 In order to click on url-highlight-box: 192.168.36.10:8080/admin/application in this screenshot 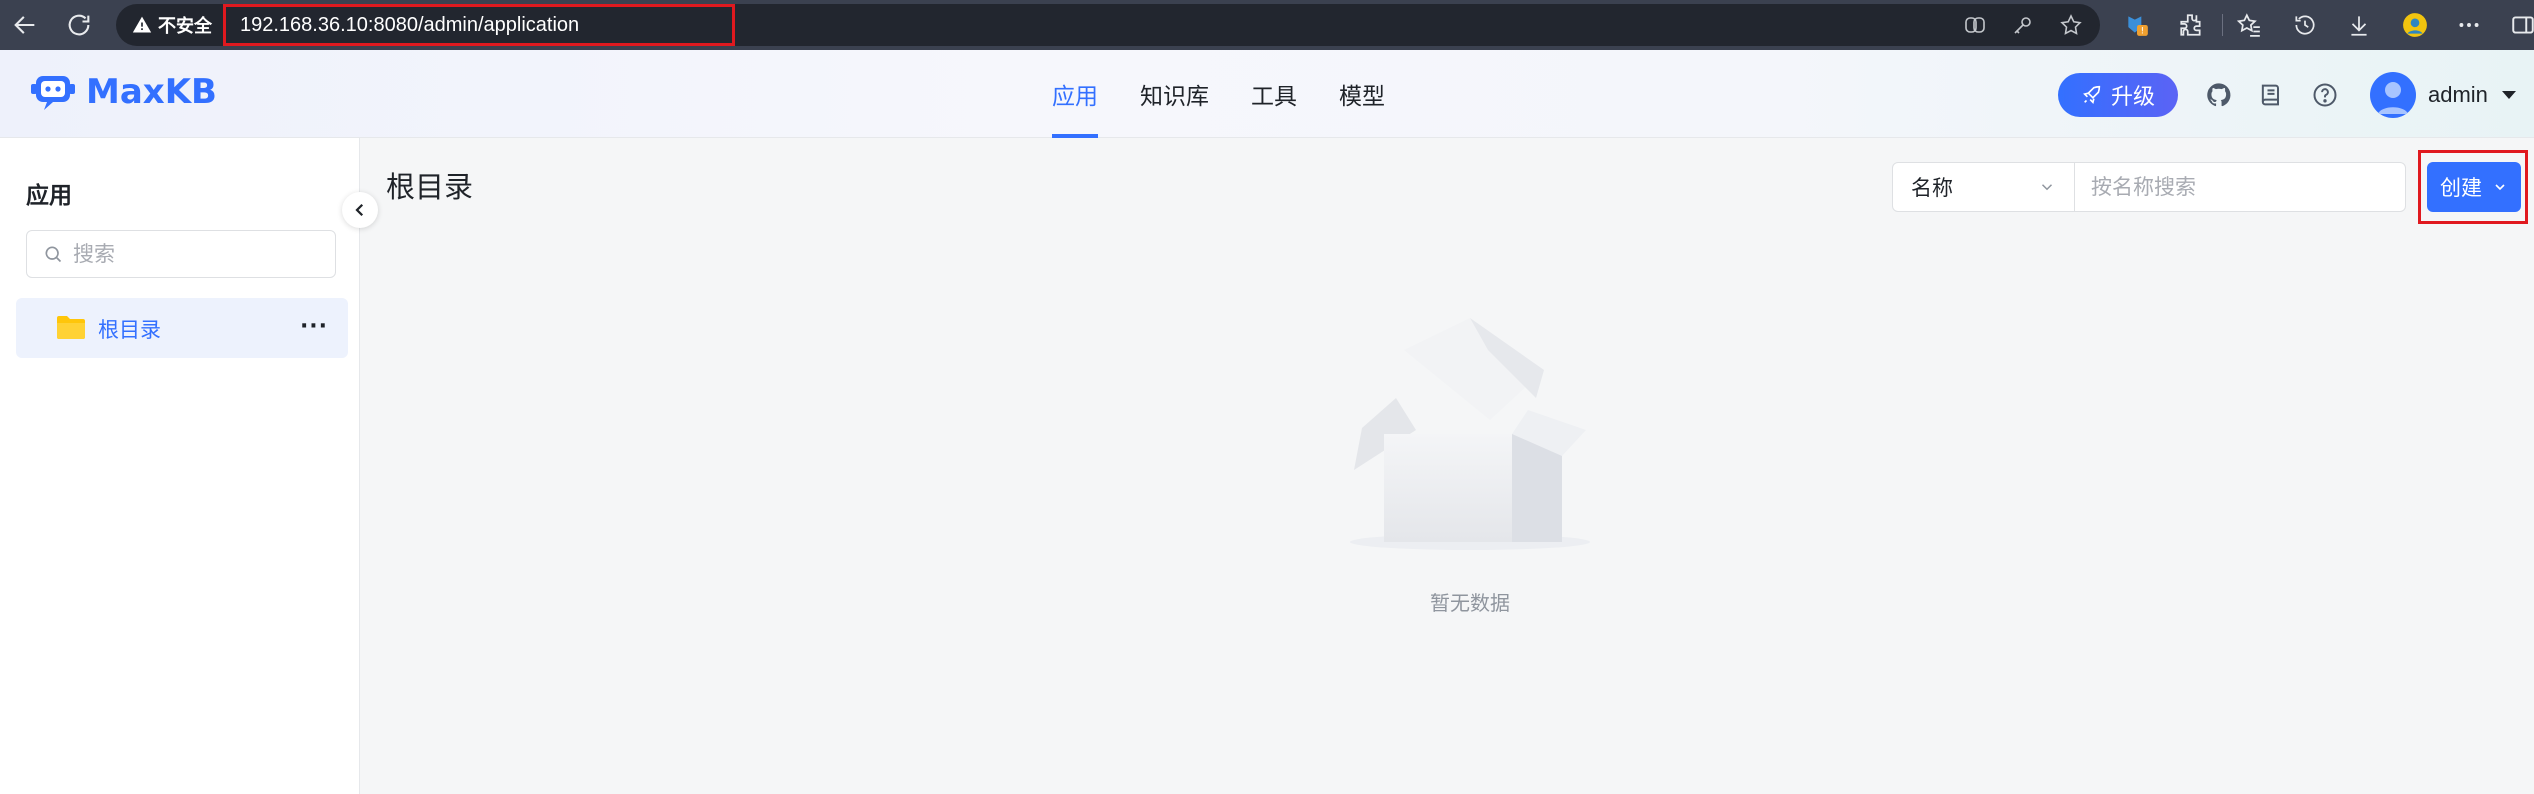, I will do `click(479, 25)`.